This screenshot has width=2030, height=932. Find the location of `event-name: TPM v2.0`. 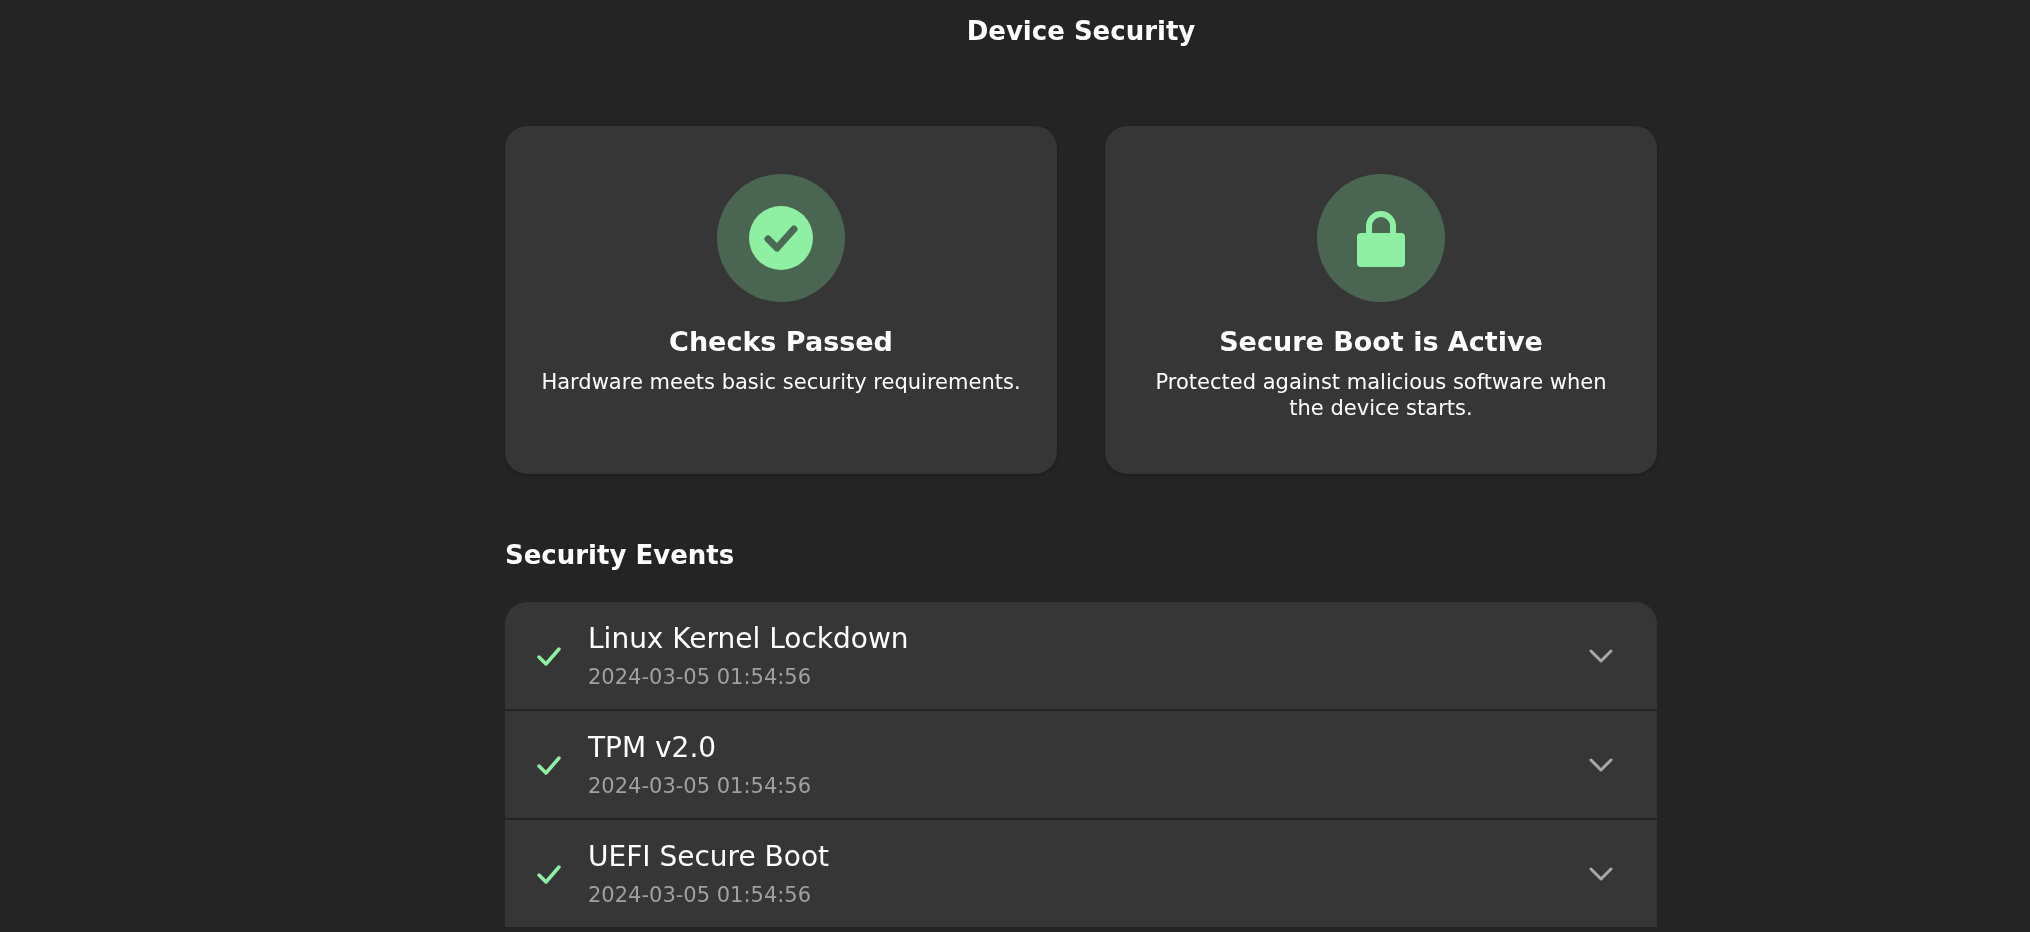

event-name: TPM v2.0 is located at coordinates (653, 747).